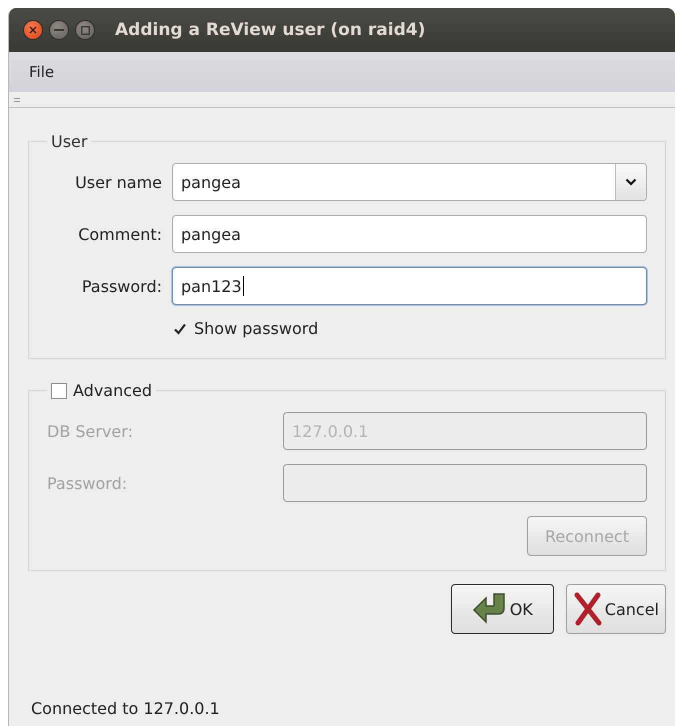  Describe the element at coordinates (112, 390) in the screenshot. I see `checkbox-label: Advanced` at that location.